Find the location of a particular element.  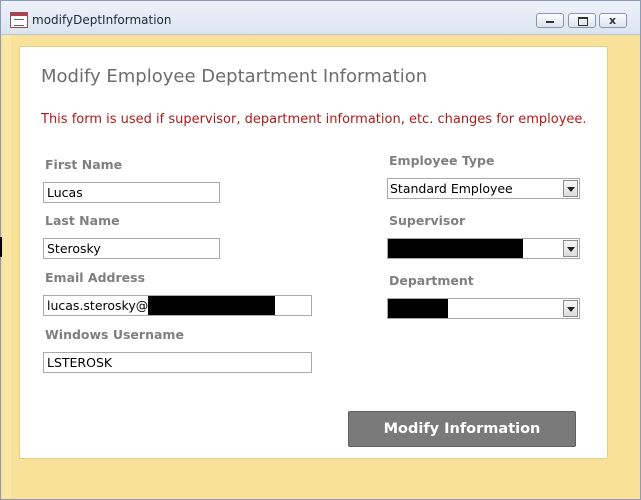

department-dropdown-button is located at coordinates (570, 308).